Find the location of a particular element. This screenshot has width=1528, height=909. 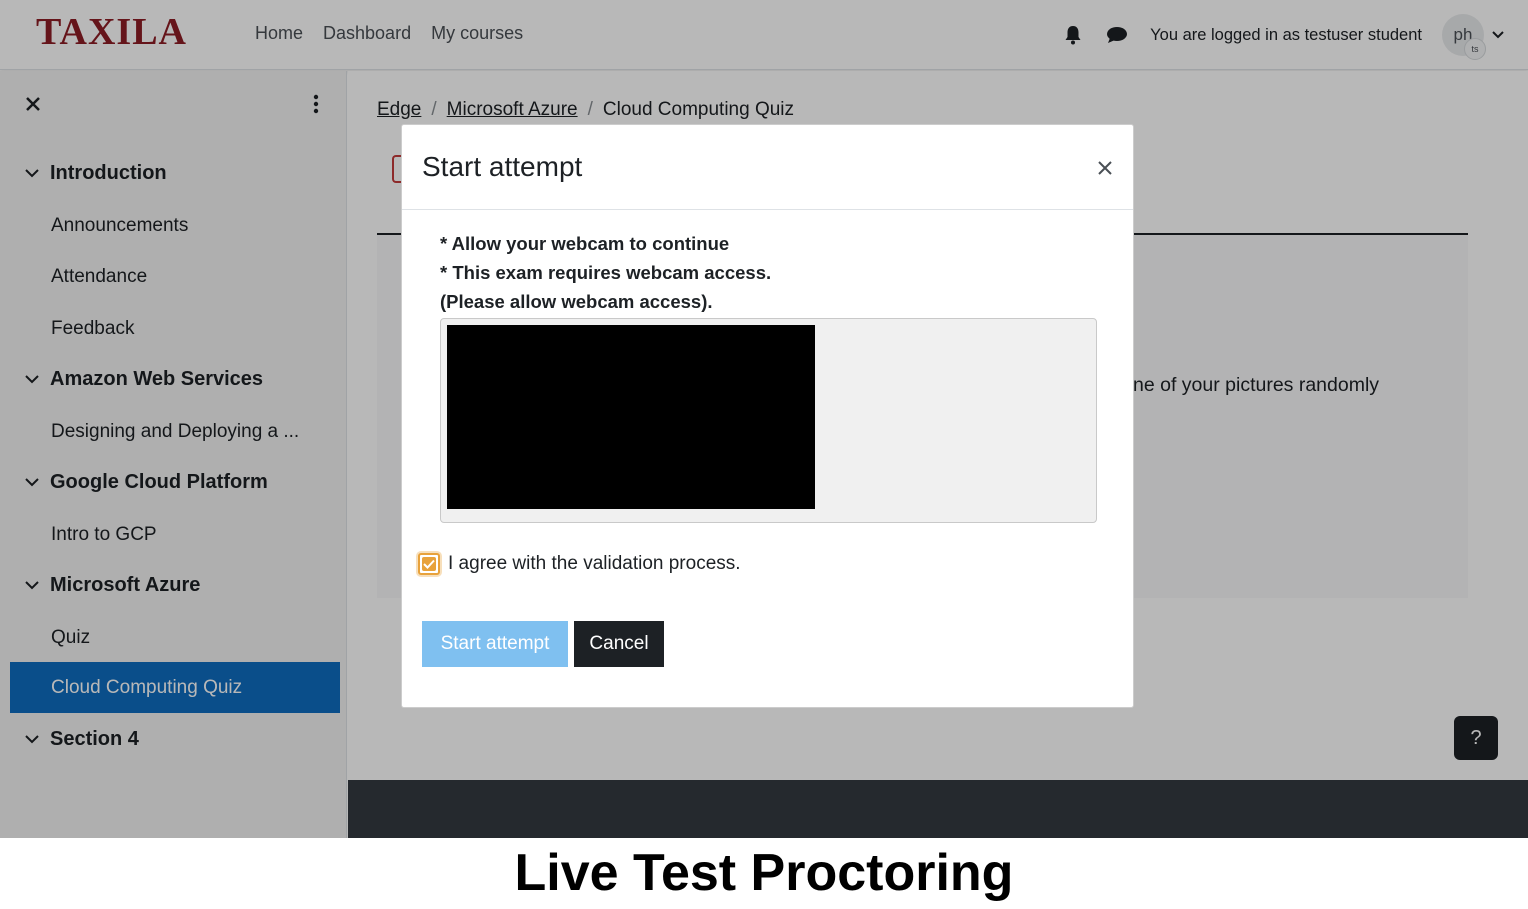

modal-title: Start attempt is located at coordinates (502, 166).